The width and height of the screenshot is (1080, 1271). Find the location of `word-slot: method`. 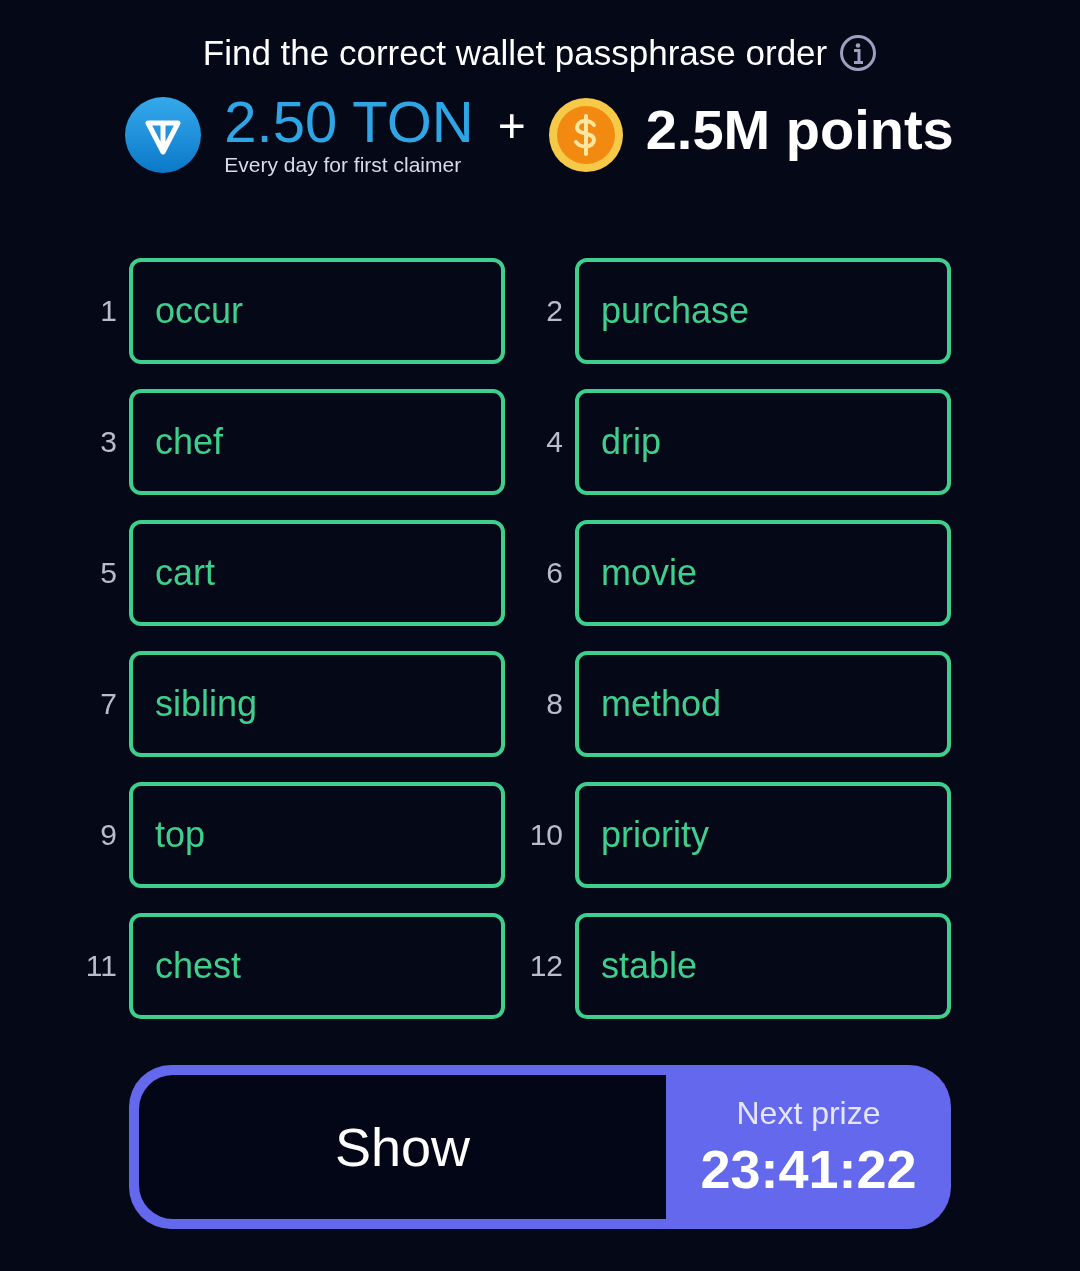

word-slot: method is located at coordinates (763, 704).